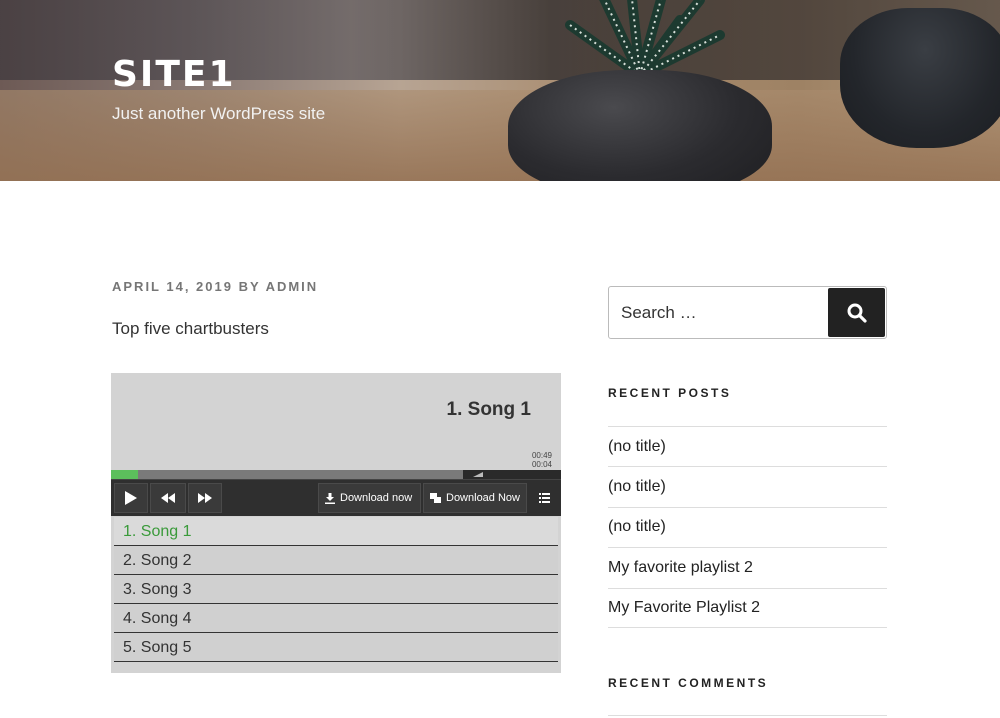  I want to click on download-now-button-1: Download now, so click(369, 498).